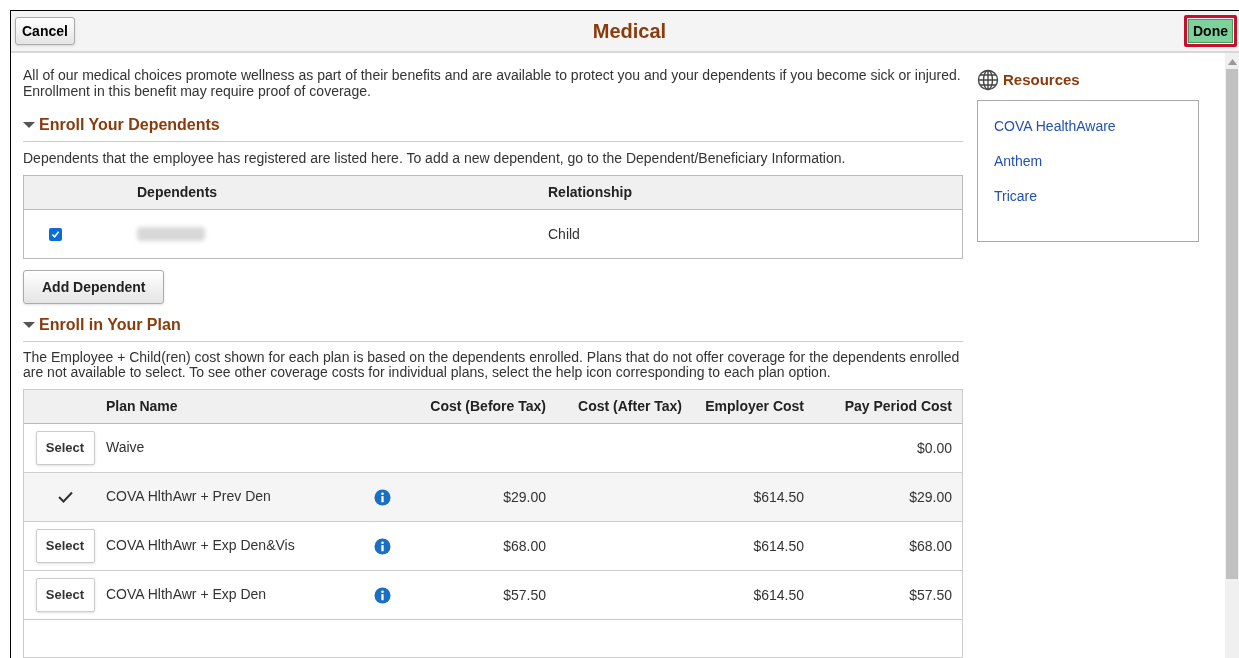  Describe the element at coordinates (754, 406) in the screenshot. I see `column-header: Employer Cost` at that location.